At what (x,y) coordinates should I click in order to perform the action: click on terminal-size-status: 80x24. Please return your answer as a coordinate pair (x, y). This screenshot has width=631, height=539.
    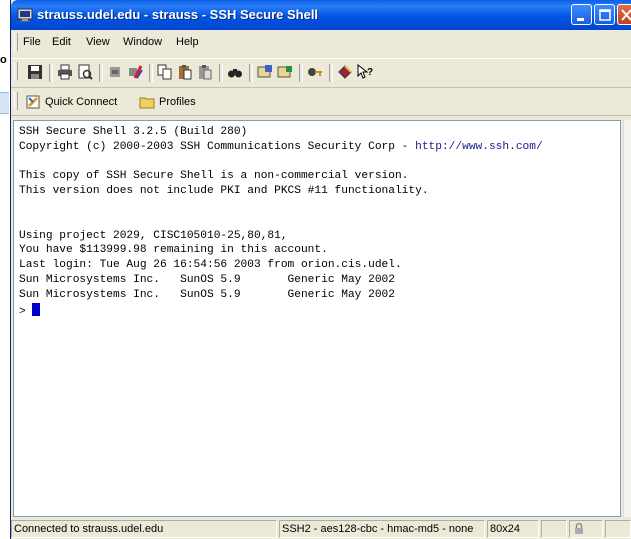
    Looking at the image, I should click on (513, 529).